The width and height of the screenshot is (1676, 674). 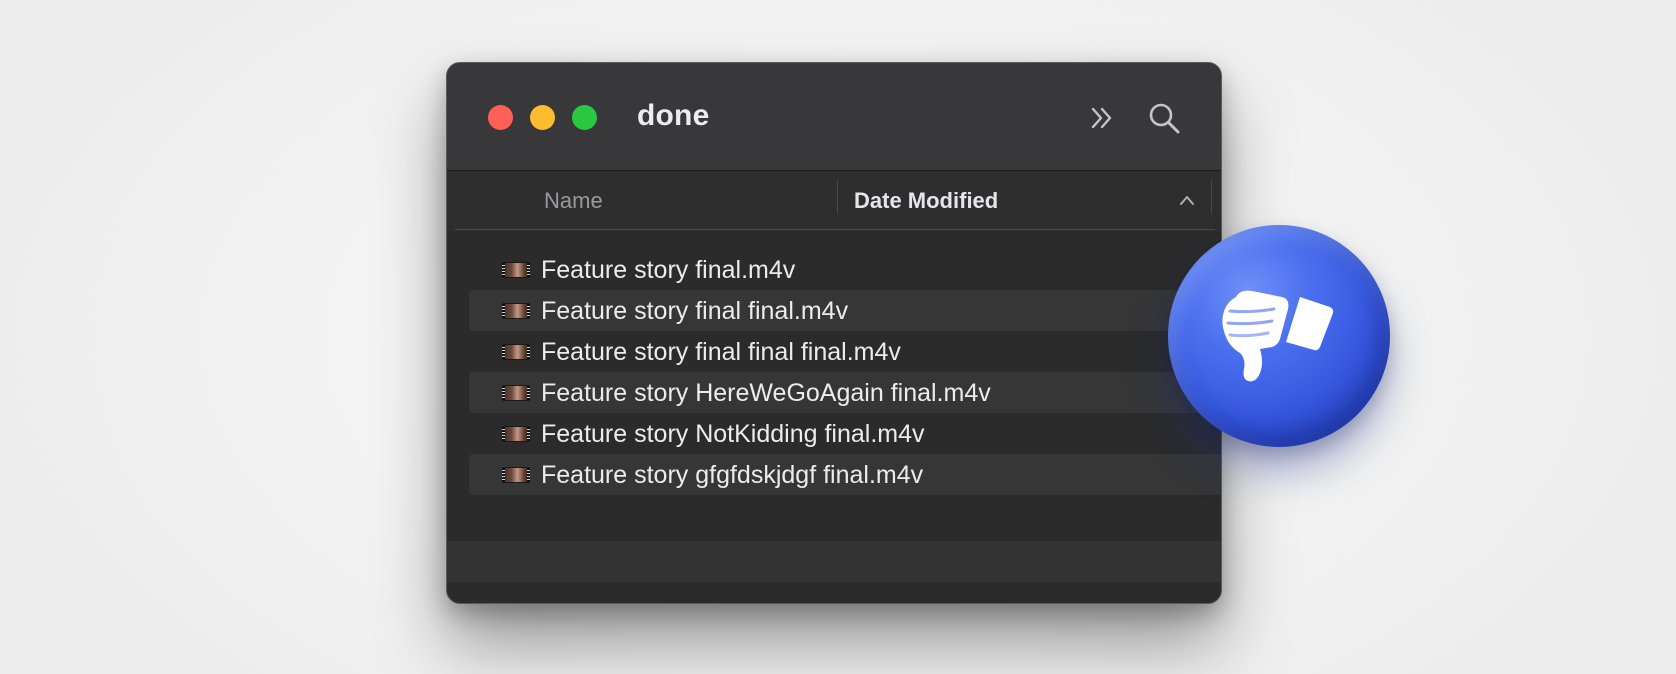 What do you see at coordinates (573, 201) in the screenshot?
I see `column-name-header: Name` at bounding box center [573, 201].